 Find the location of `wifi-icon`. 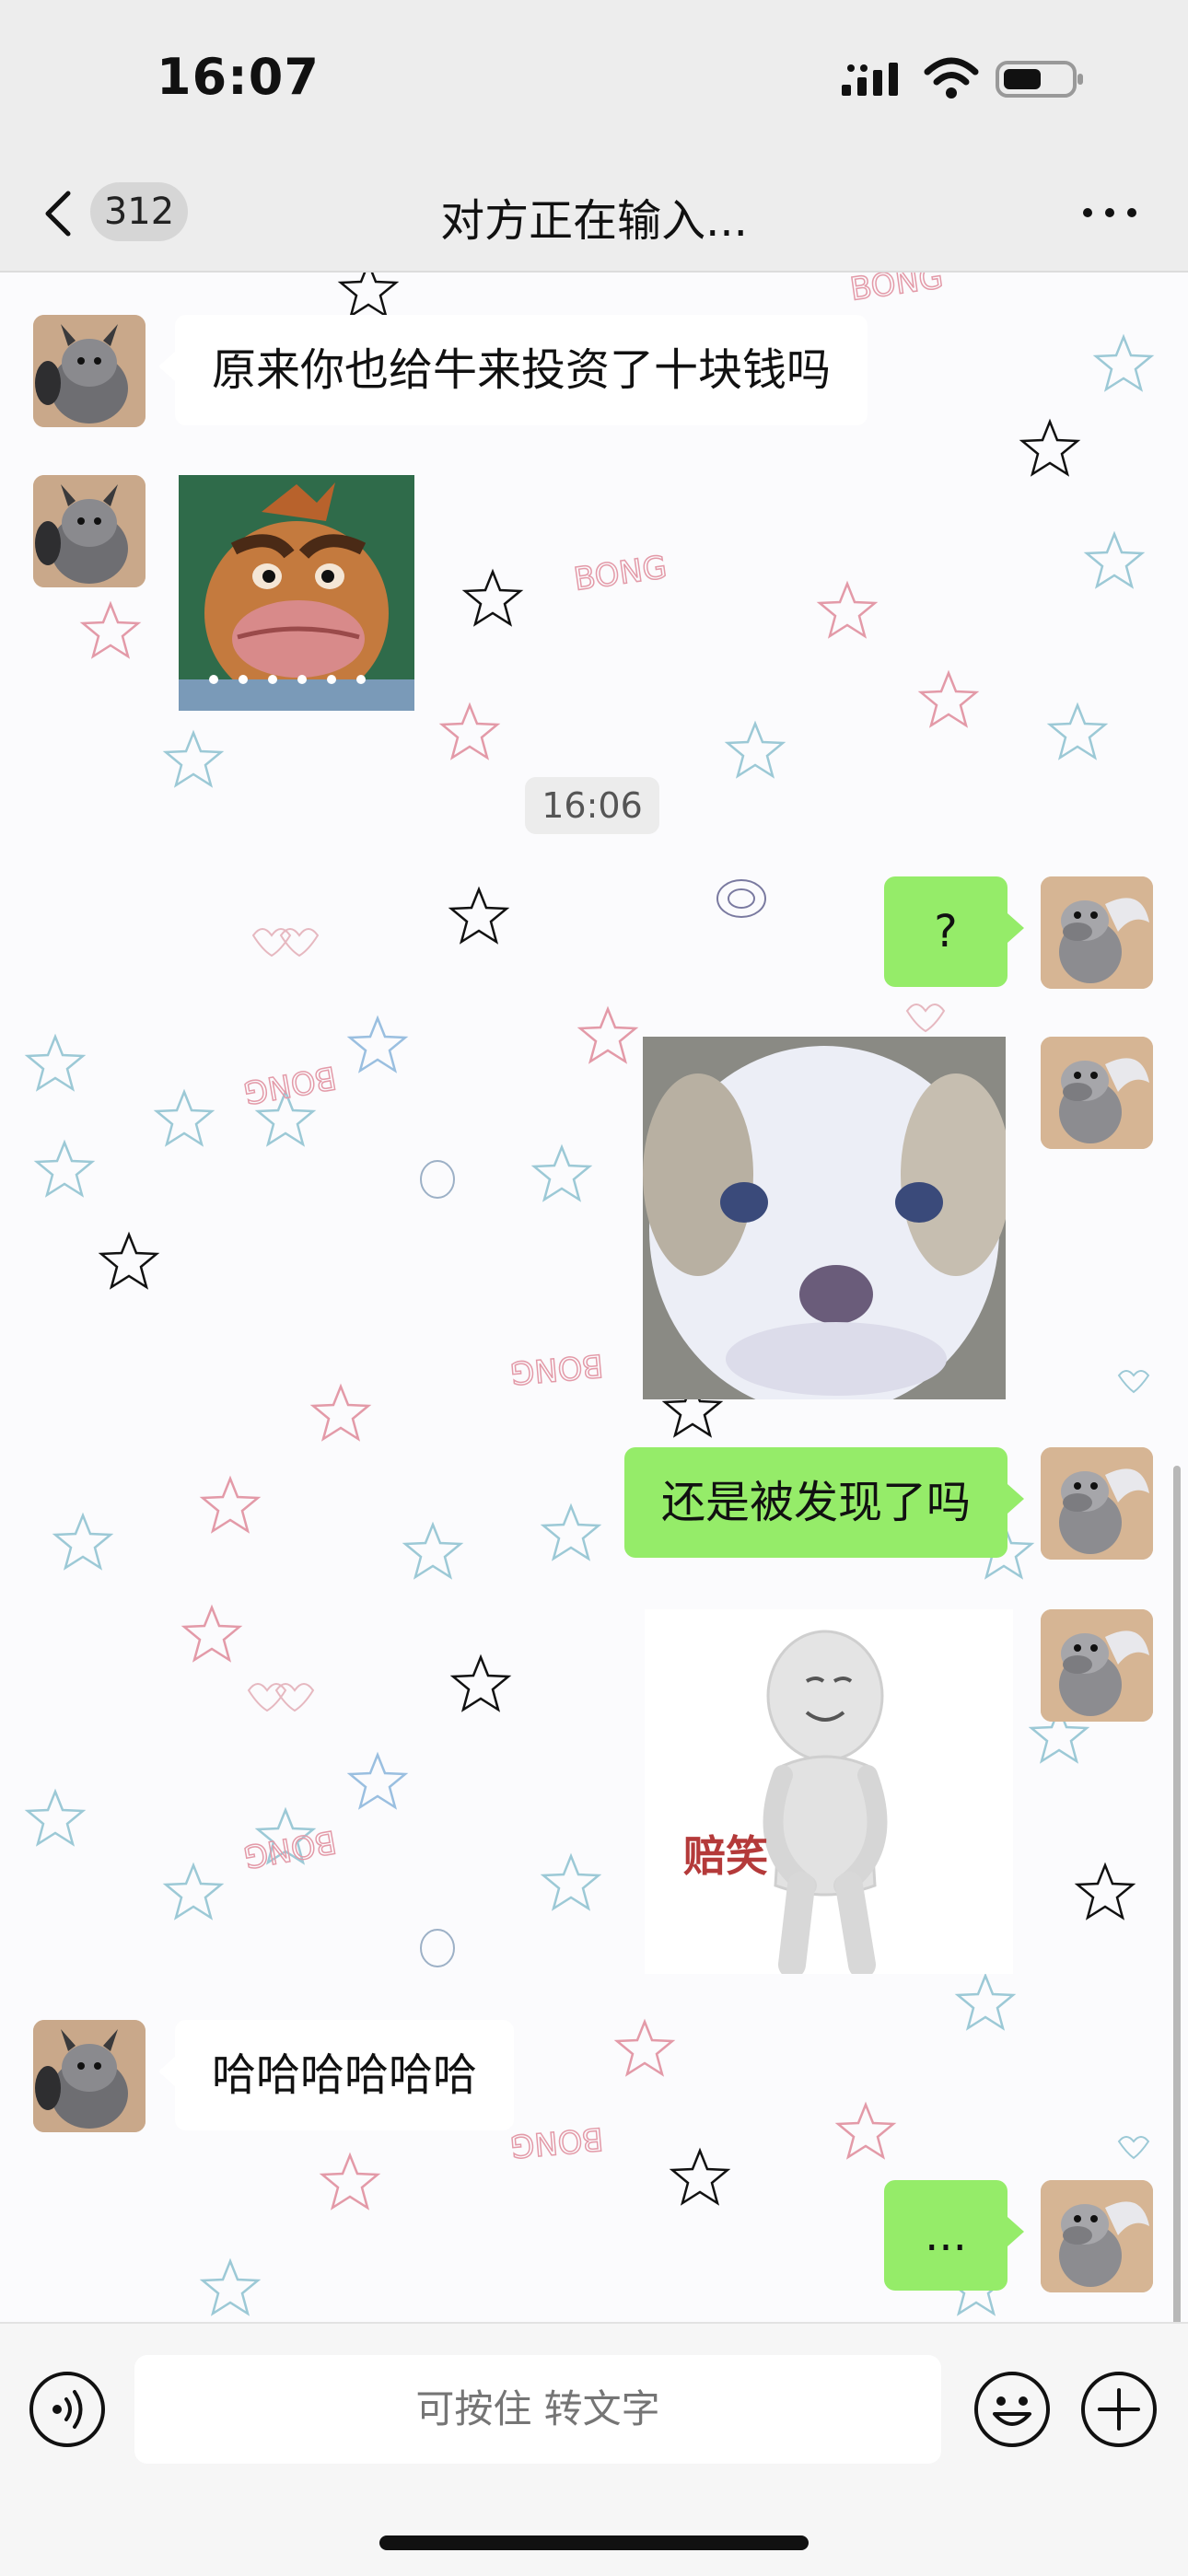

wifi-icon is located at coordinates (951, 78).